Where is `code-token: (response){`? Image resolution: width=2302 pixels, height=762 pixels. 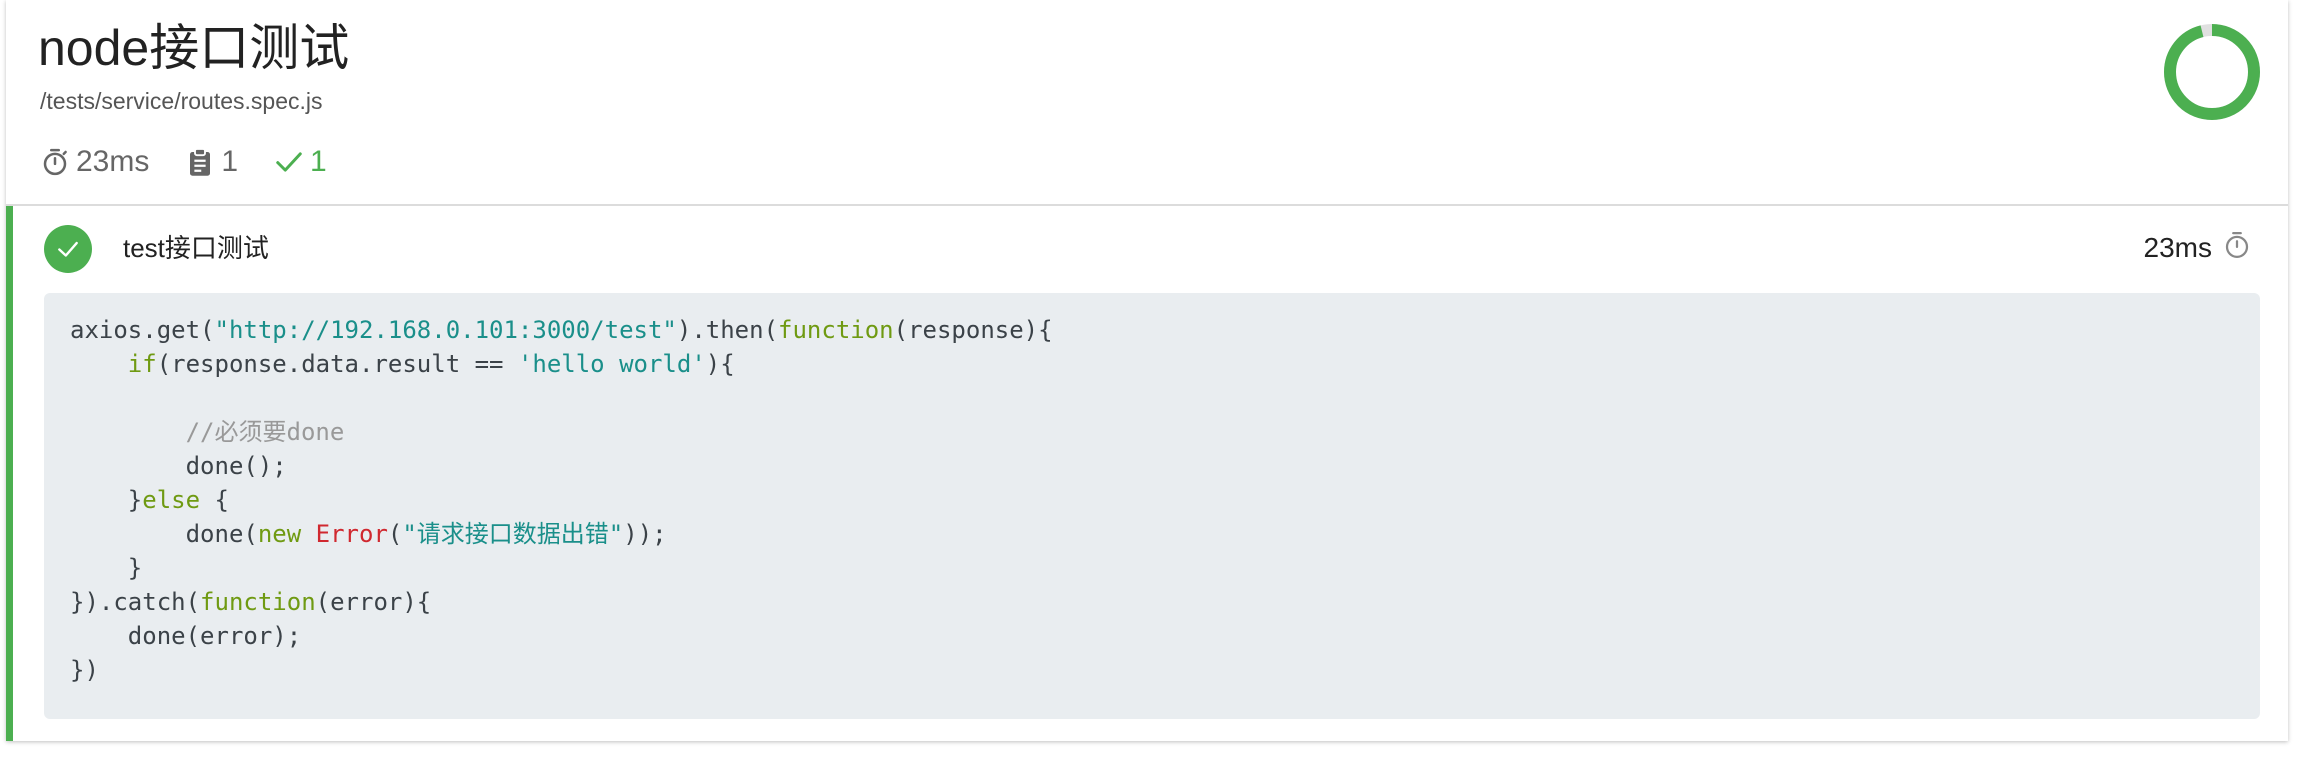
code-token: (response){ is located at coordinates (973, 330).